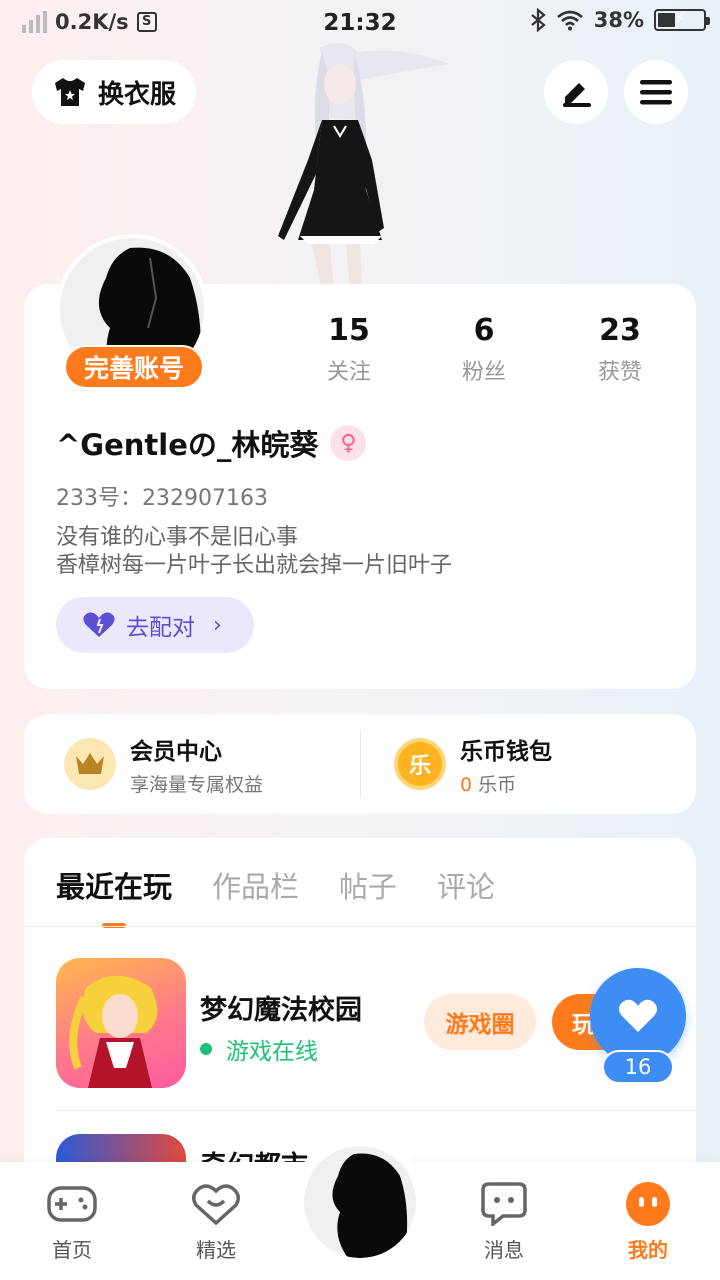 This screenshot has height=1280, width=720. Describe the element at coordinates (69, 92) in the screenshot. I see `tshirt-icon` at that location.